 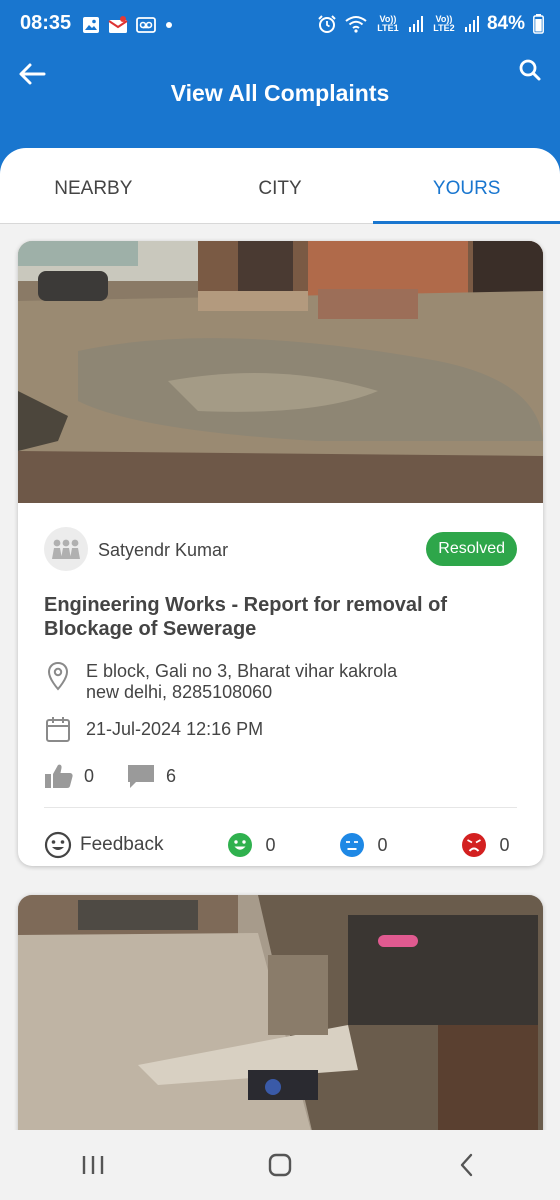 What do you see at coordinates (280, 776) in the screenshot?
I see `complaint-stats: 0 6` at bounding box center [280, 776].